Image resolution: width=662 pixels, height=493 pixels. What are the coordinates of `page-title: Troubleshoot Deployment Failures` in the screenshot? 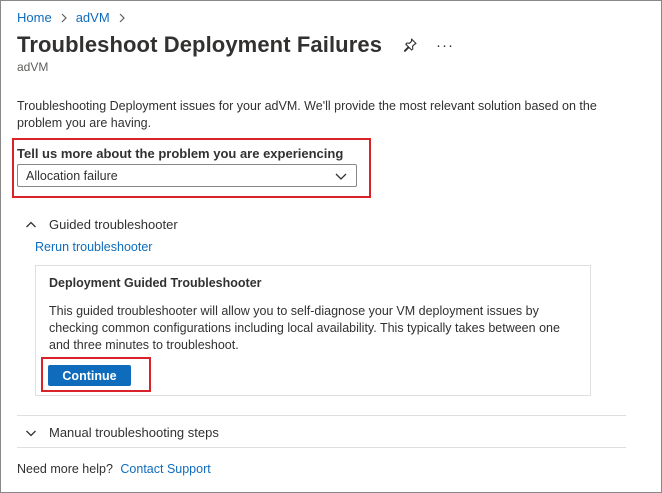 It's located at (200, 44).